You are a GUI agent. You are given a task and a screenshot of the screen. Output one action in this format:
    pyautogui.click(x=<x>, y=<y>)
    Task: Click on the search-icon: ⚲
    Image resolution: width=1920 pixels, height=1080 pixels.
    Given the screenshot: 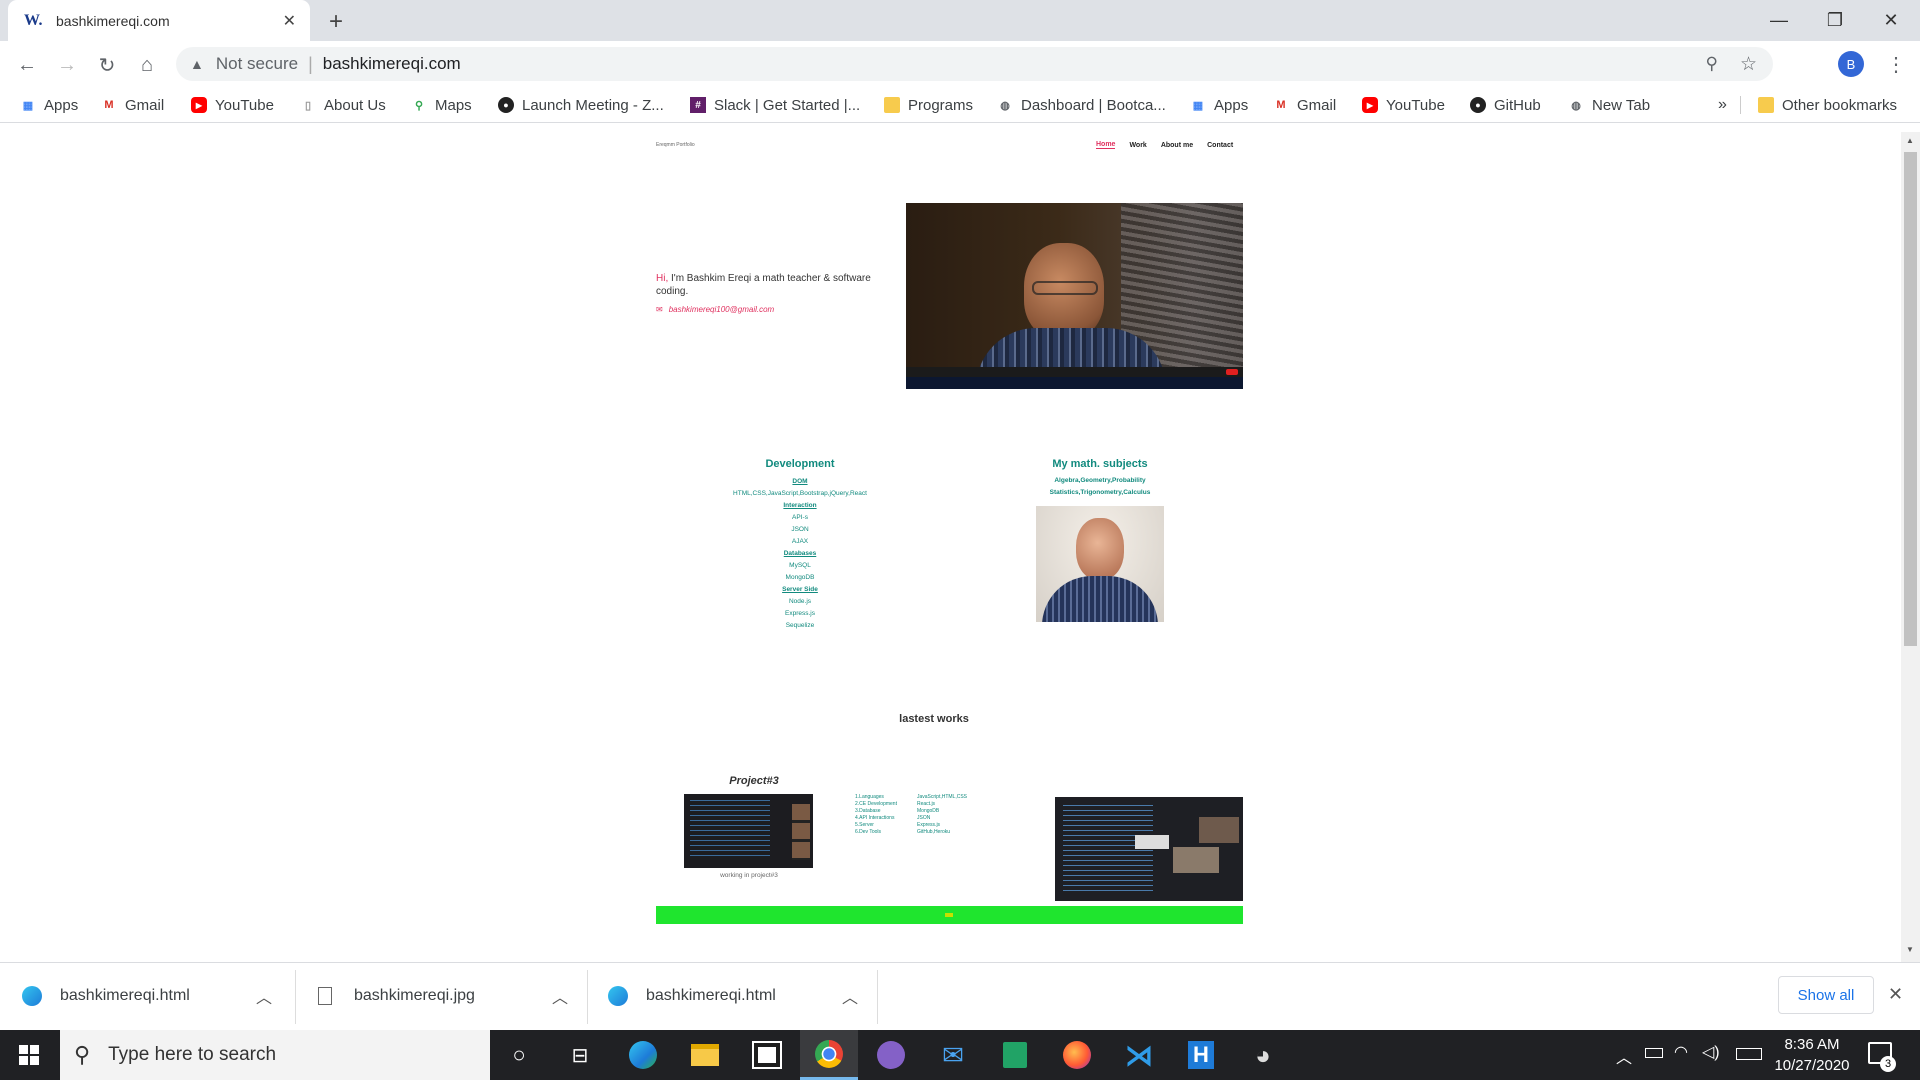 What is the action you would take?
    pyautogui.click(x=82, y=1054)
    